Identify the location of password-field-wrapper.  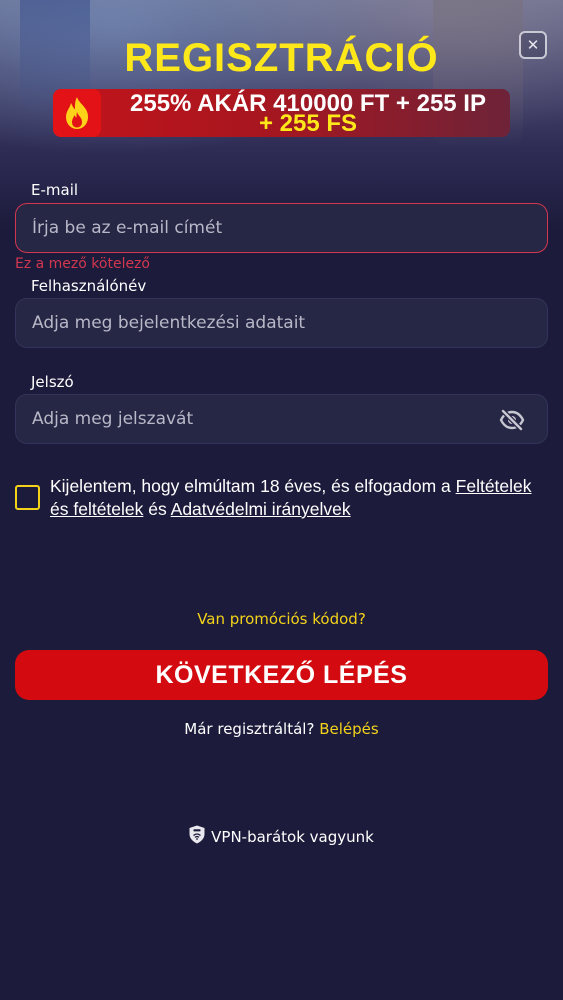
(281, 419).